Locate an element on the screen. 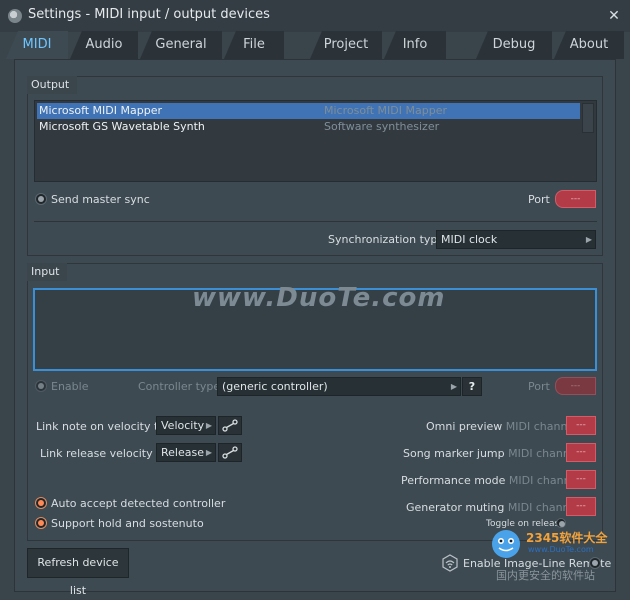  tab-file: File is located at coordinates (254, 45).